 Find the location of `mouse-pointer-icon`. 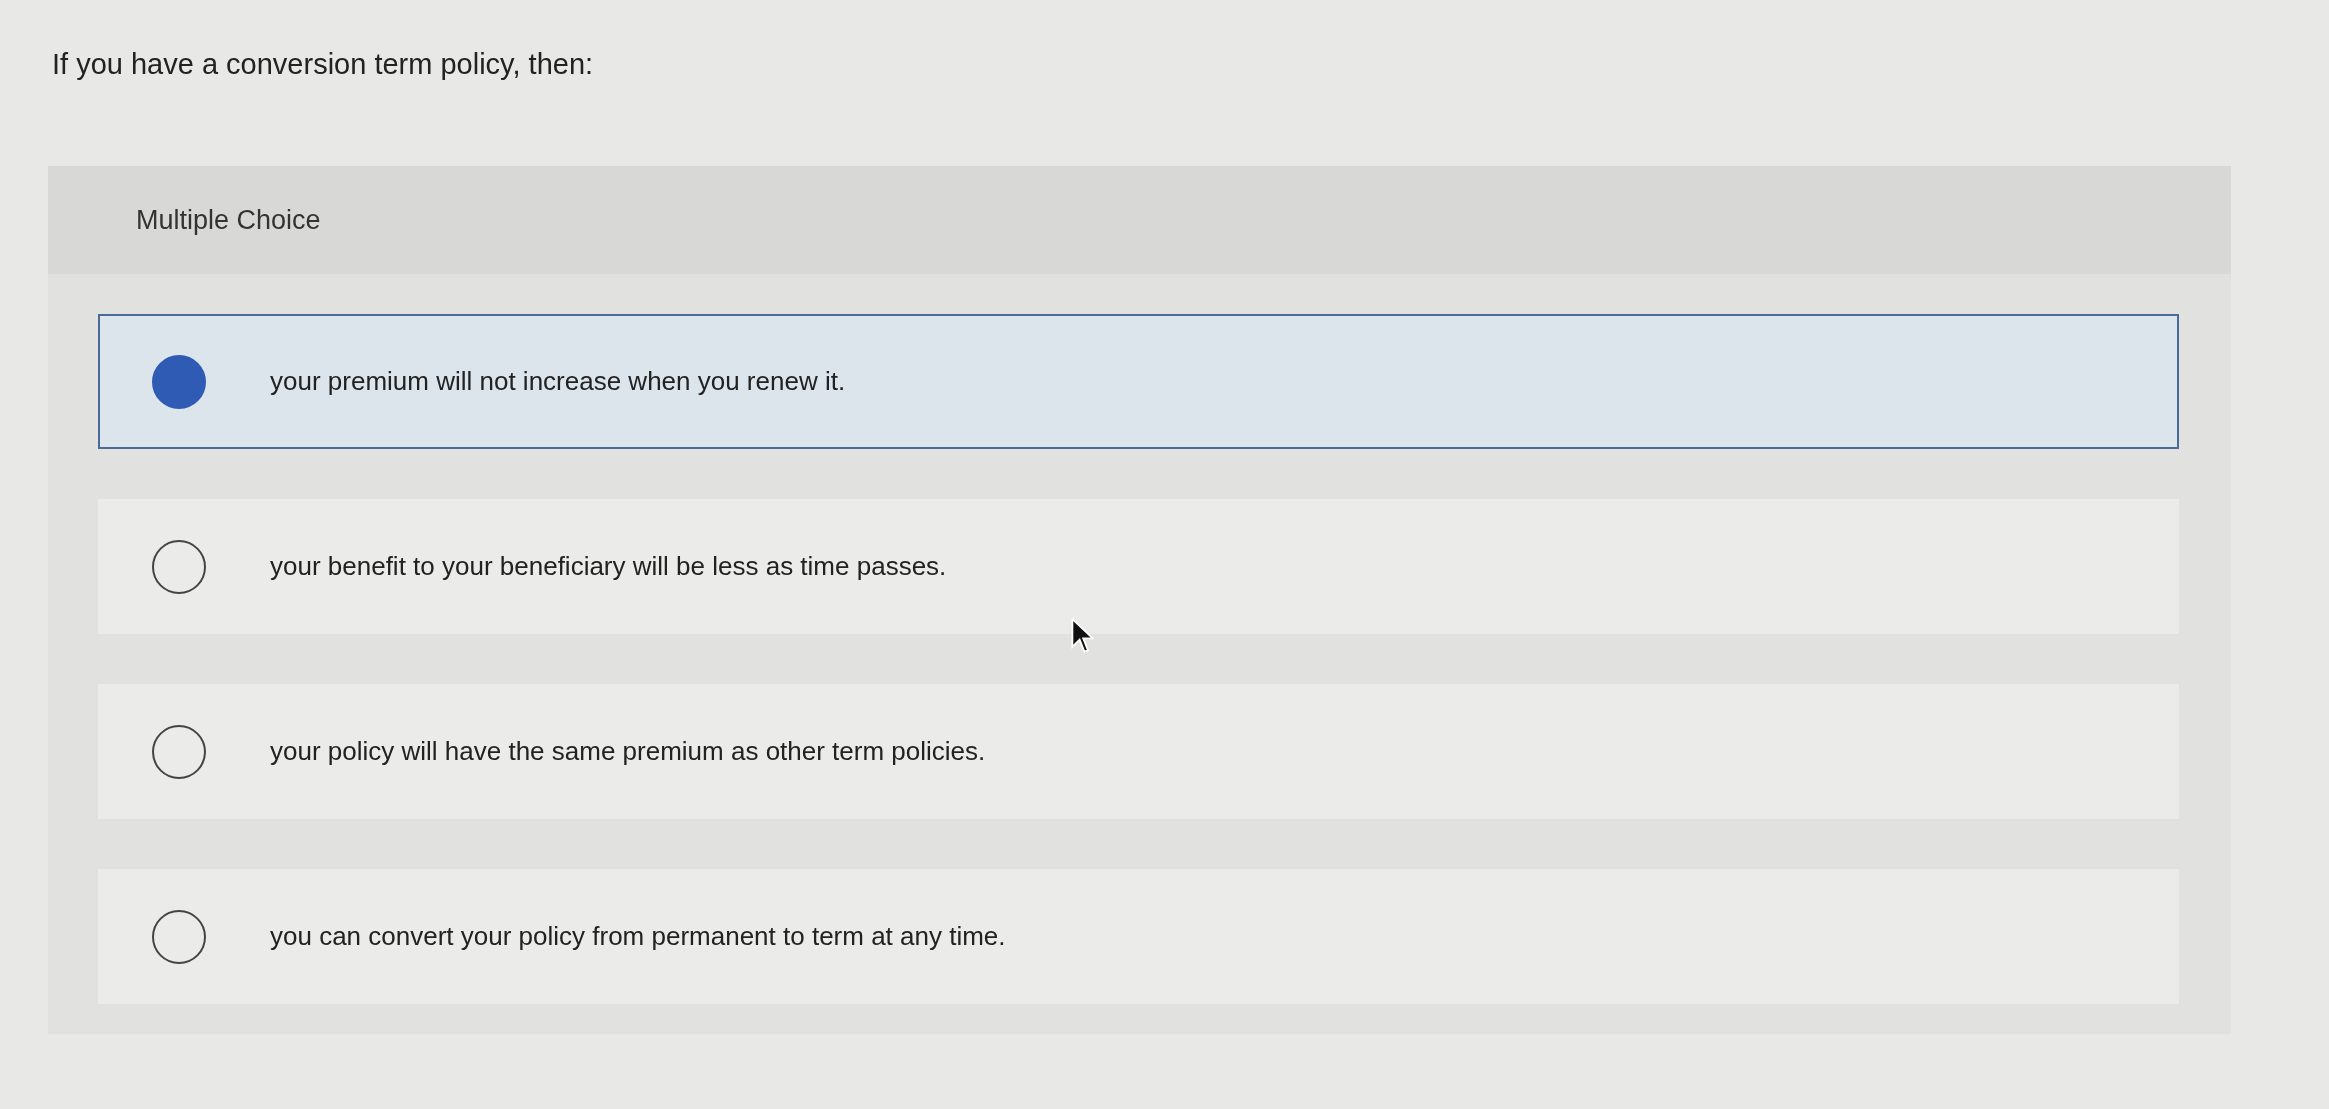

mouse-pointer-icon is located at coordinates (1082, 636).